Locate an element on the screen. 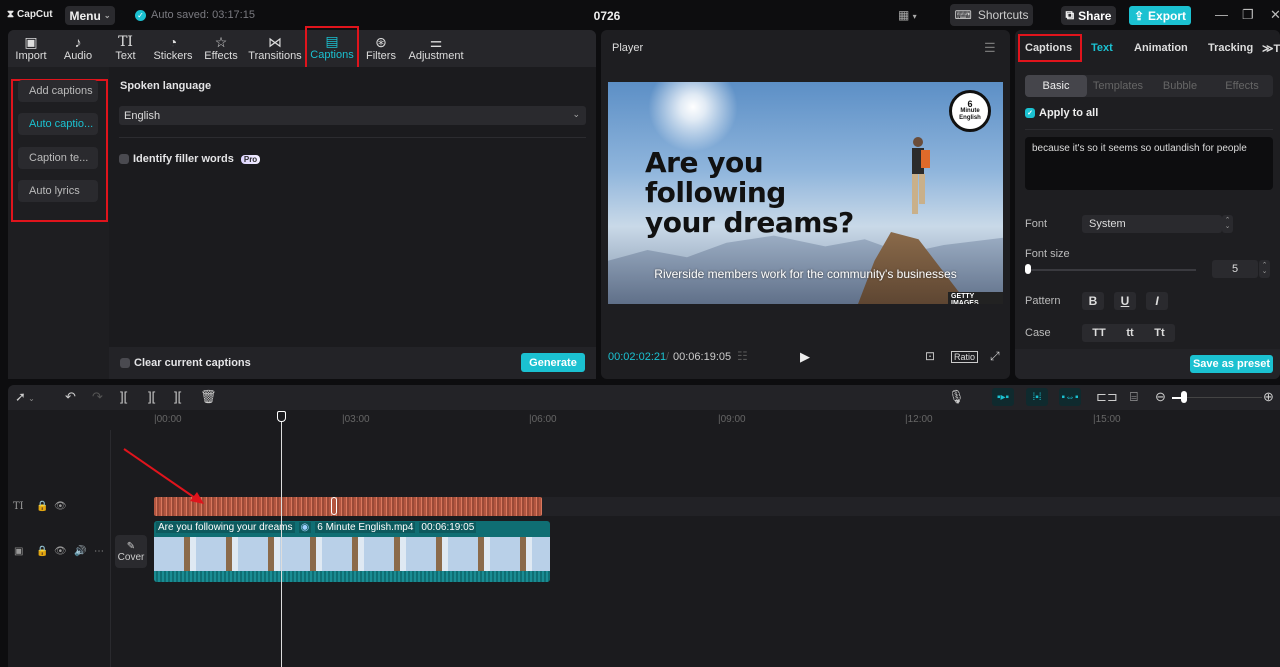 This screenshot has height=667, width=1280. subtab-bubble: Bubble is located at coordinates (1180, 86).